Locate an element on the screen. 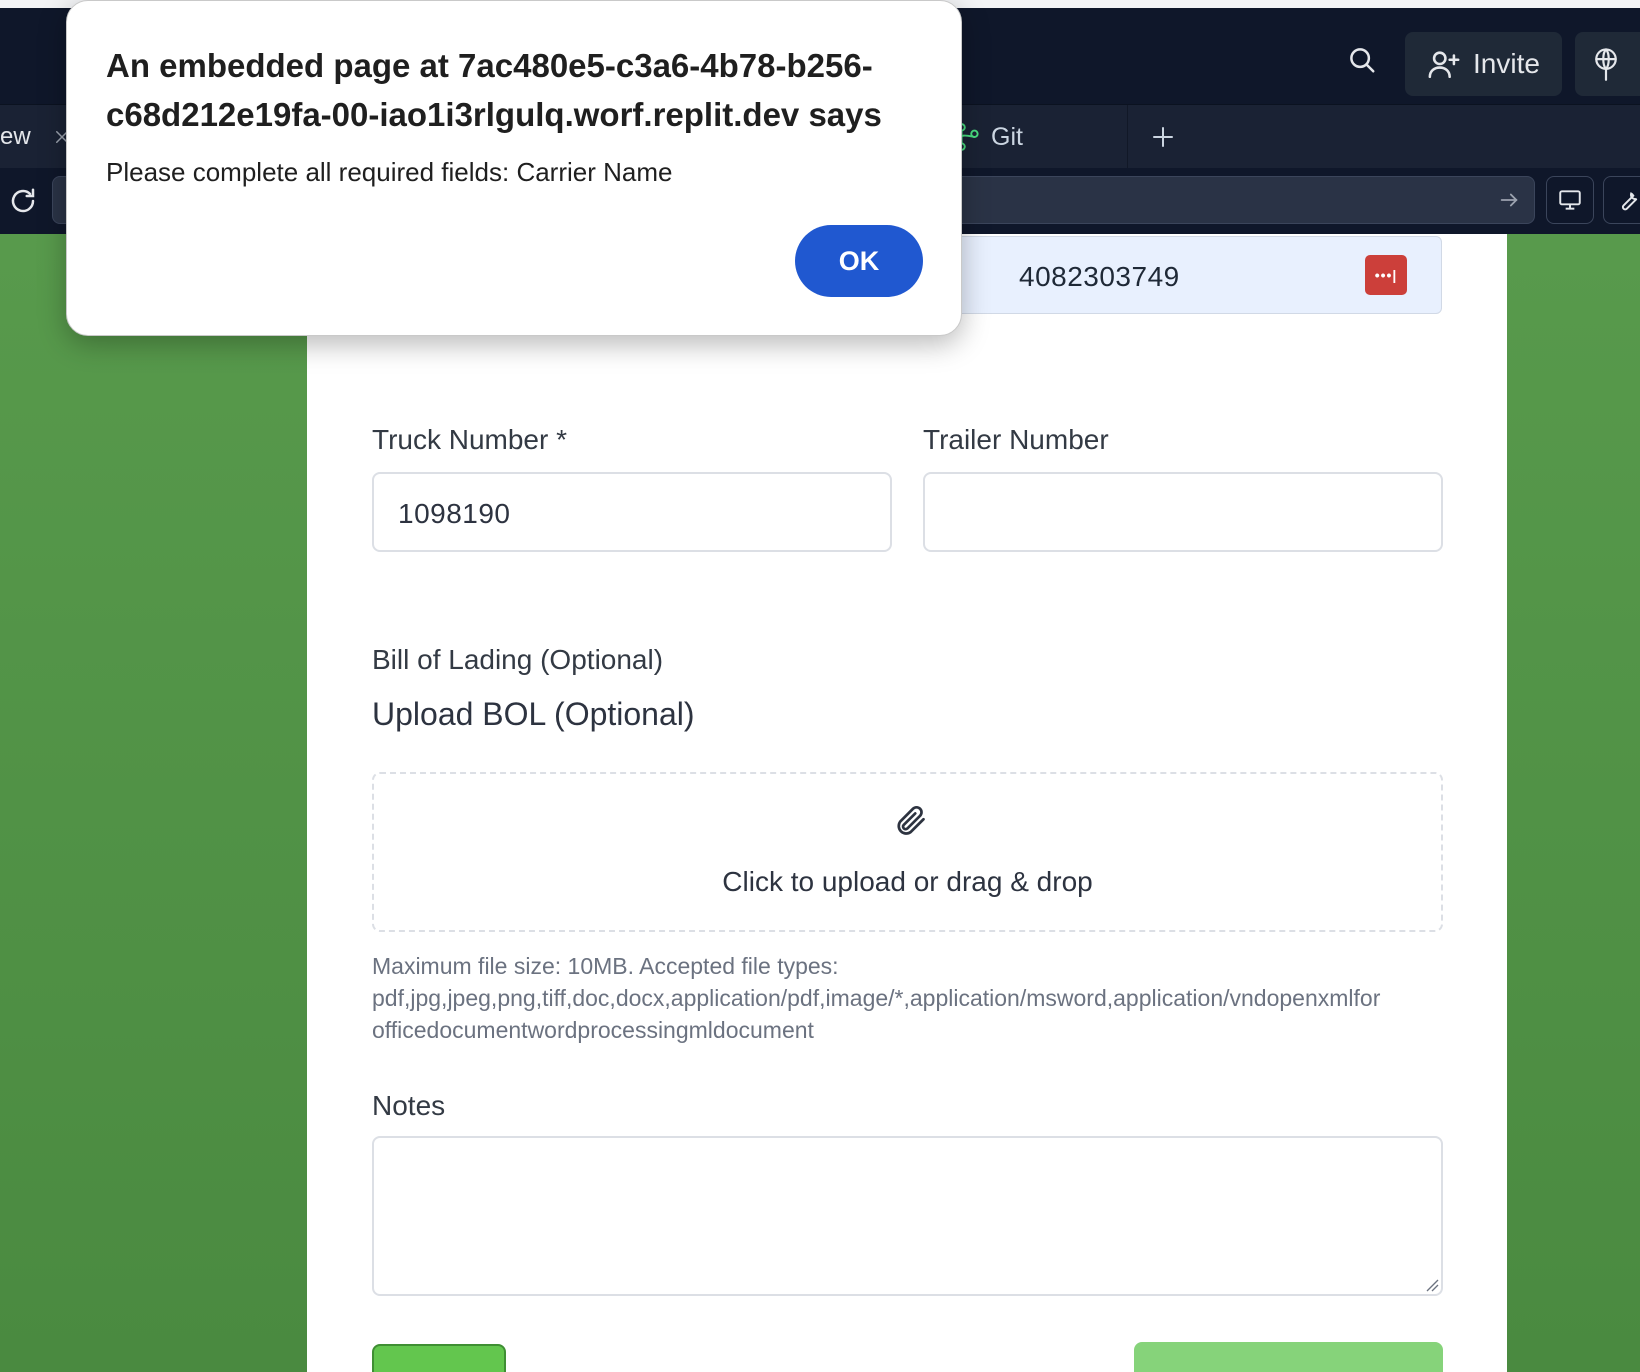  bol-upload-heading: Upload BOL (Optional) is located at coordinates (533, 714).